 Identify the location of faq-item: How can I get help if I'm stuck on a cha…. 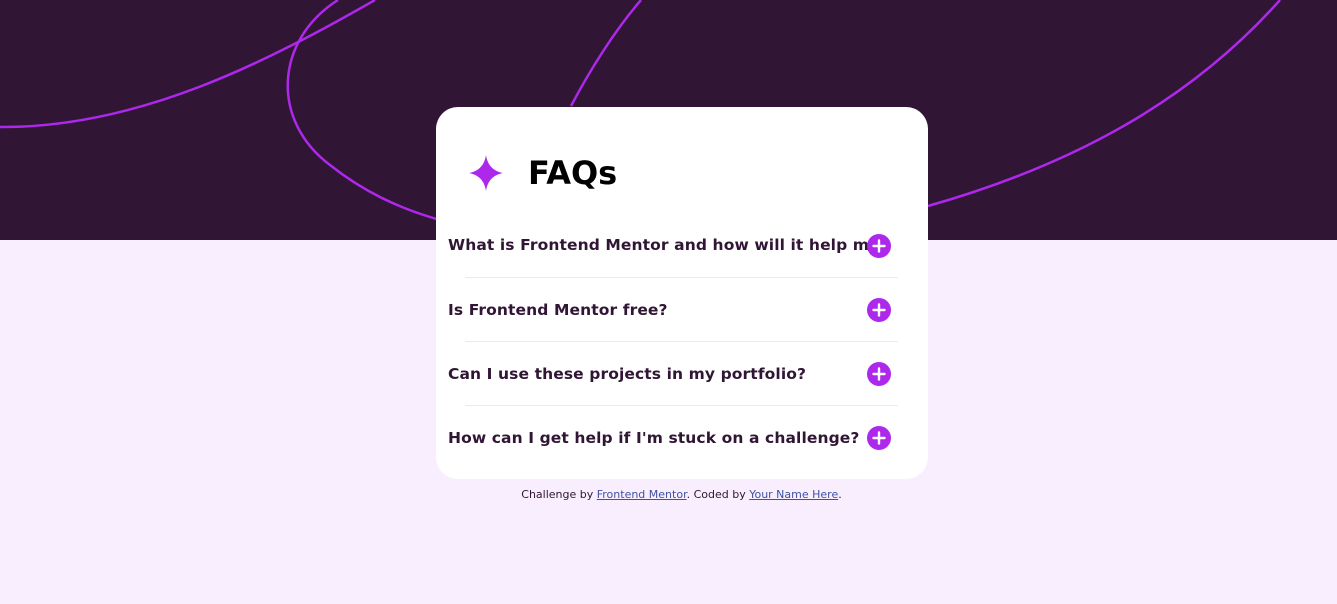
(673, 438).